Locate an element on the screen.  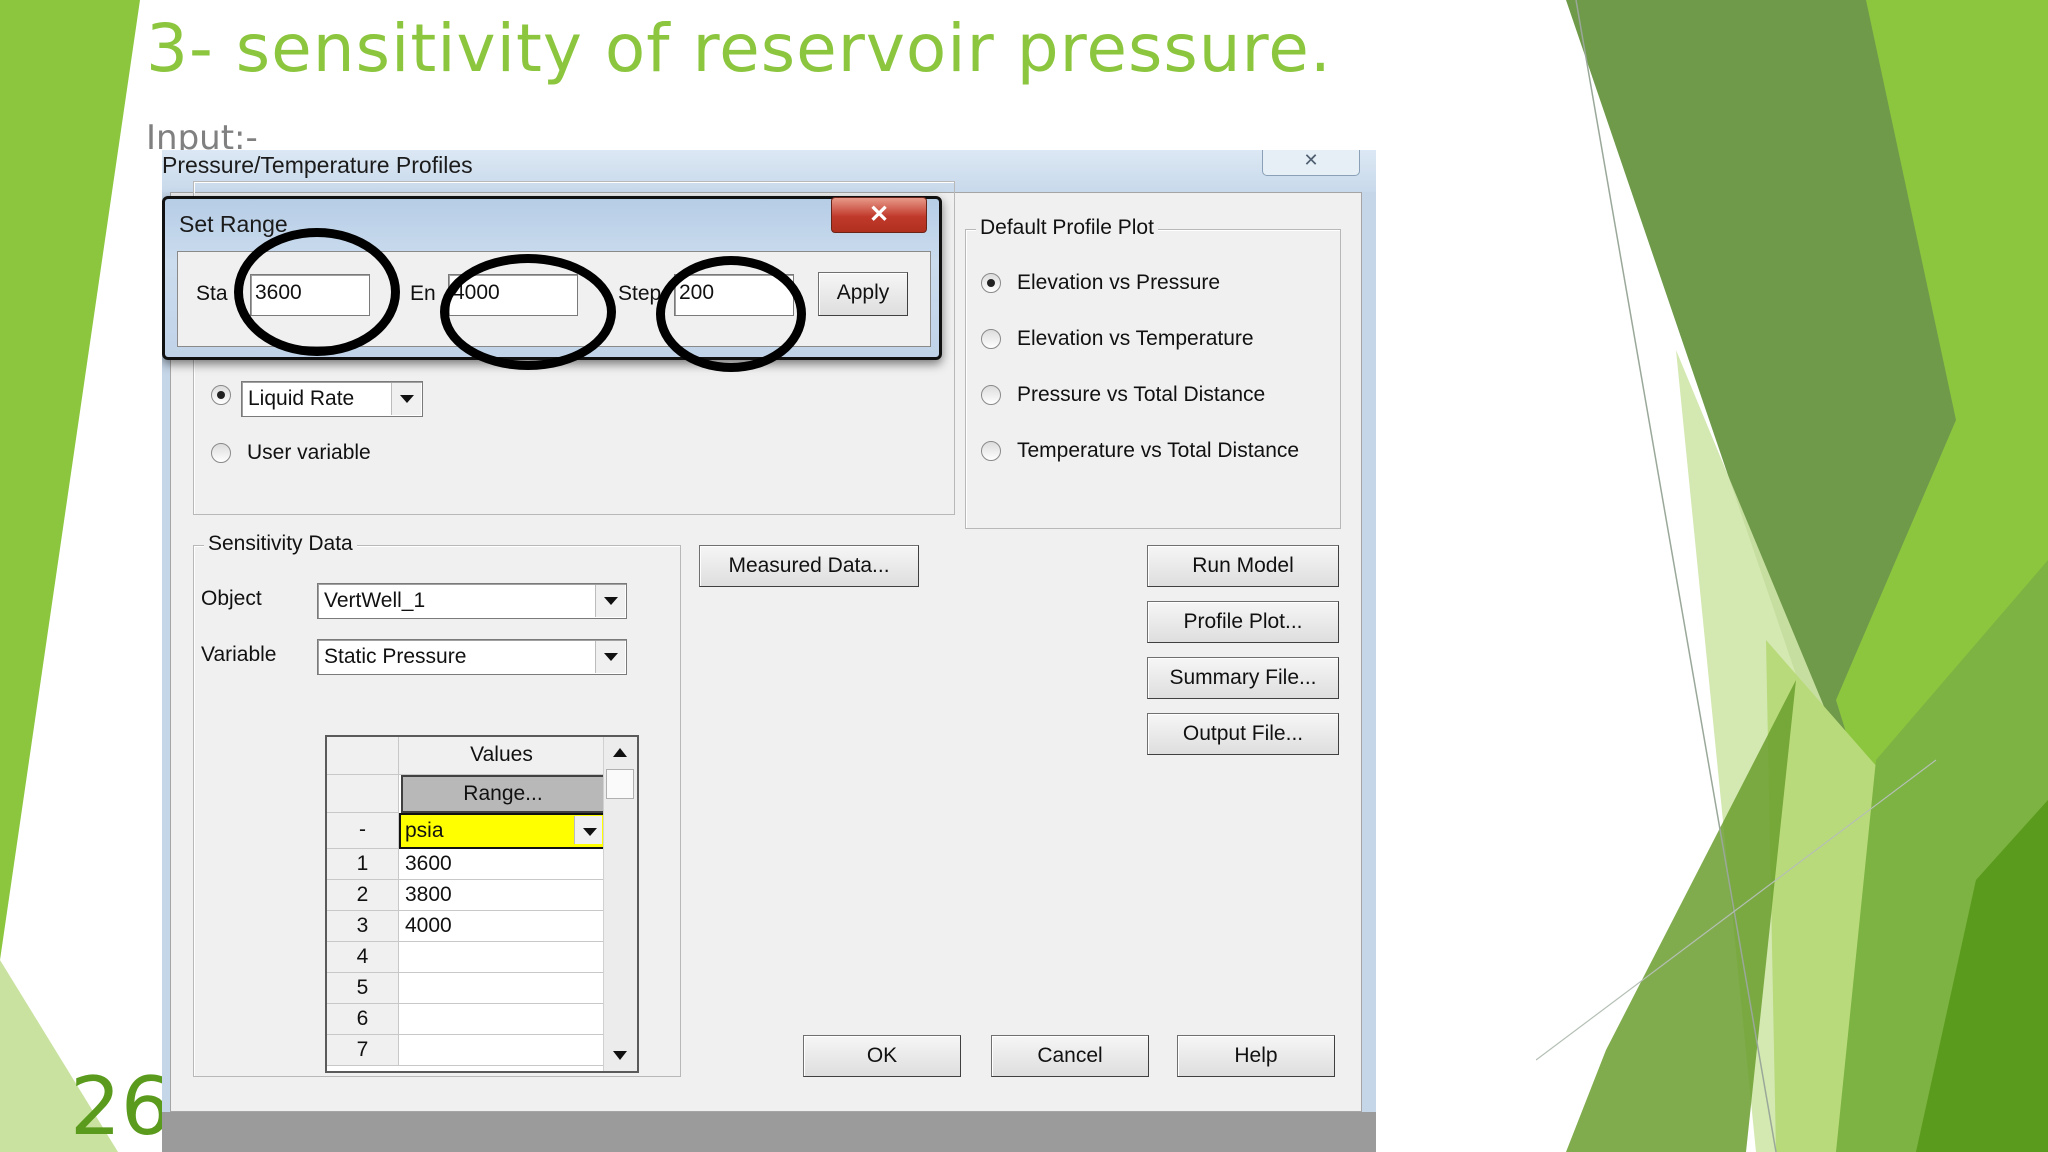
liquid-rate-combo: Liquid Rate is located at coordinates (332, 399).